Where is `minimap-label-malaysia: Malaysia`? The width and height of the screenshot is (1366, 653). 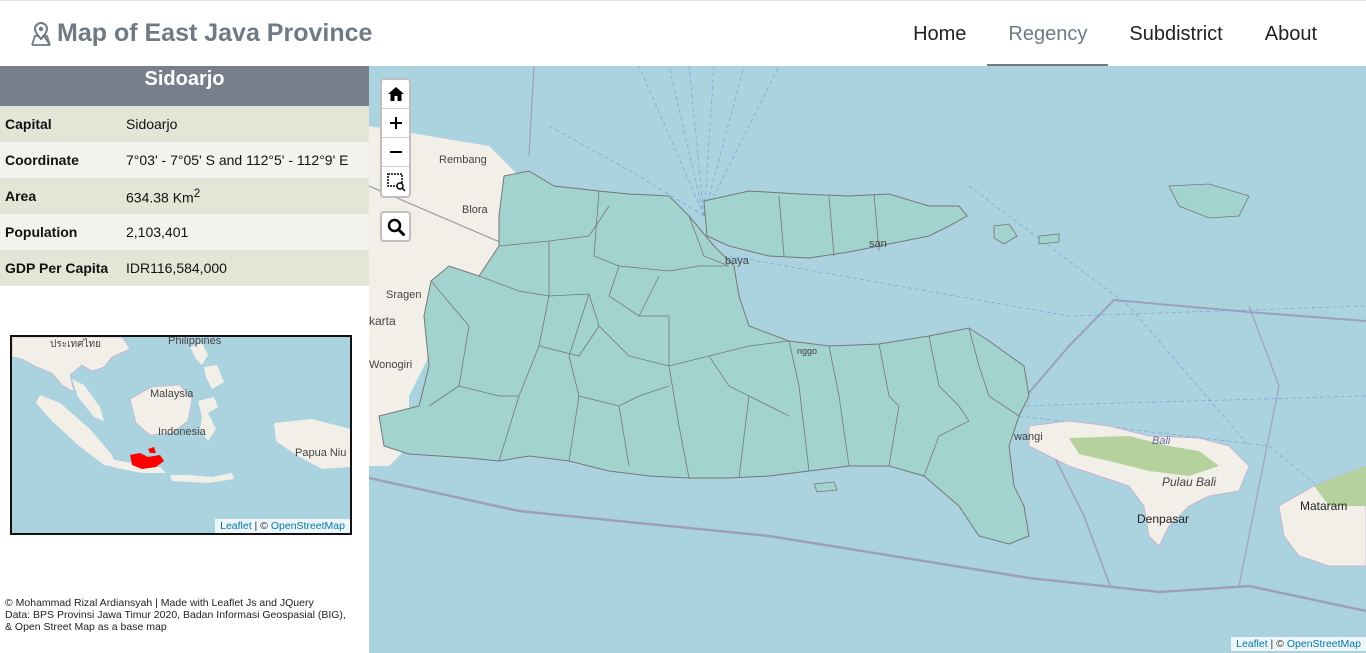 minimap-label-malaysia: Malaysia is located at coordinates (172, 394).